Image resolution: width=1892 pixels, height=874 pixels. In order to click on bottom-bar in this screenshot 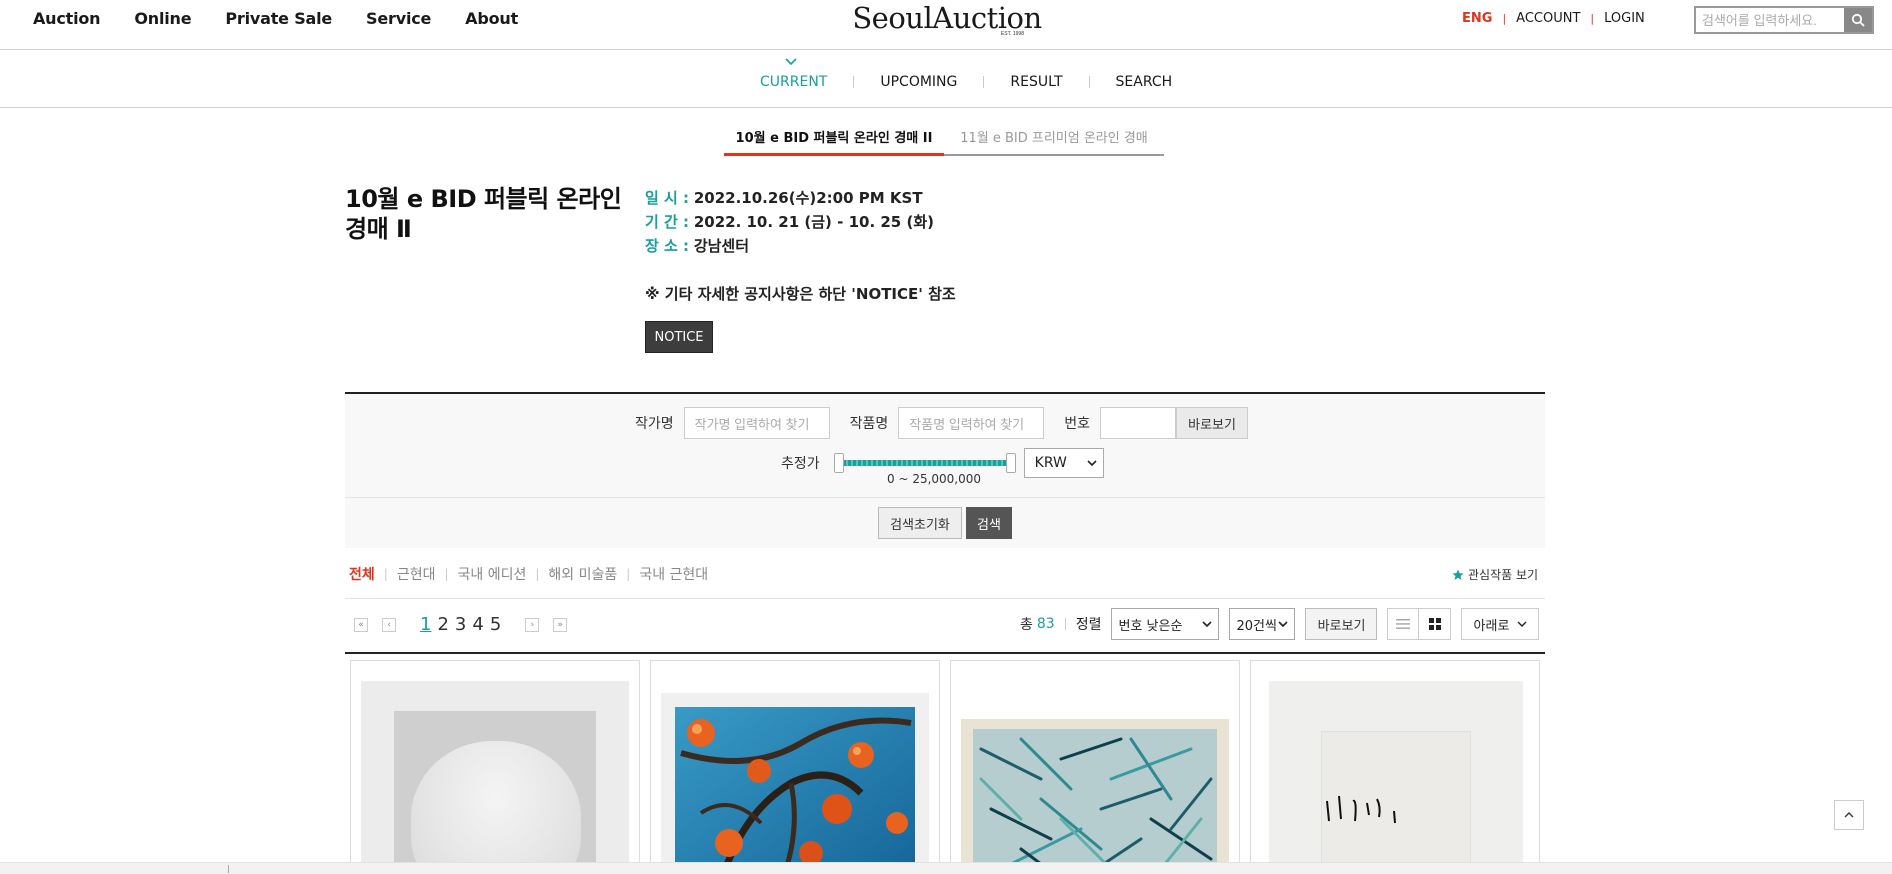, I will do `click(946, 868)`.